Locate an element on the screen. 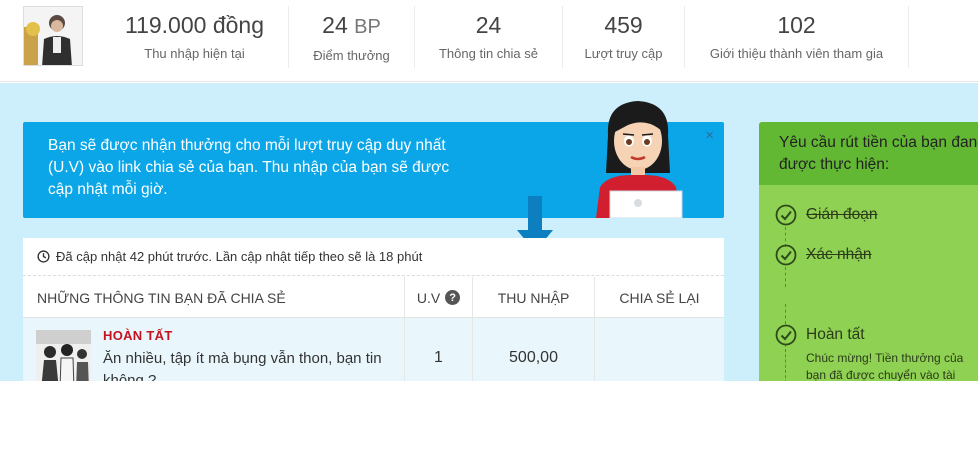  stat-referrals-label: Giới thiệu thành viên tham gia is located at coordinates (796, 53).